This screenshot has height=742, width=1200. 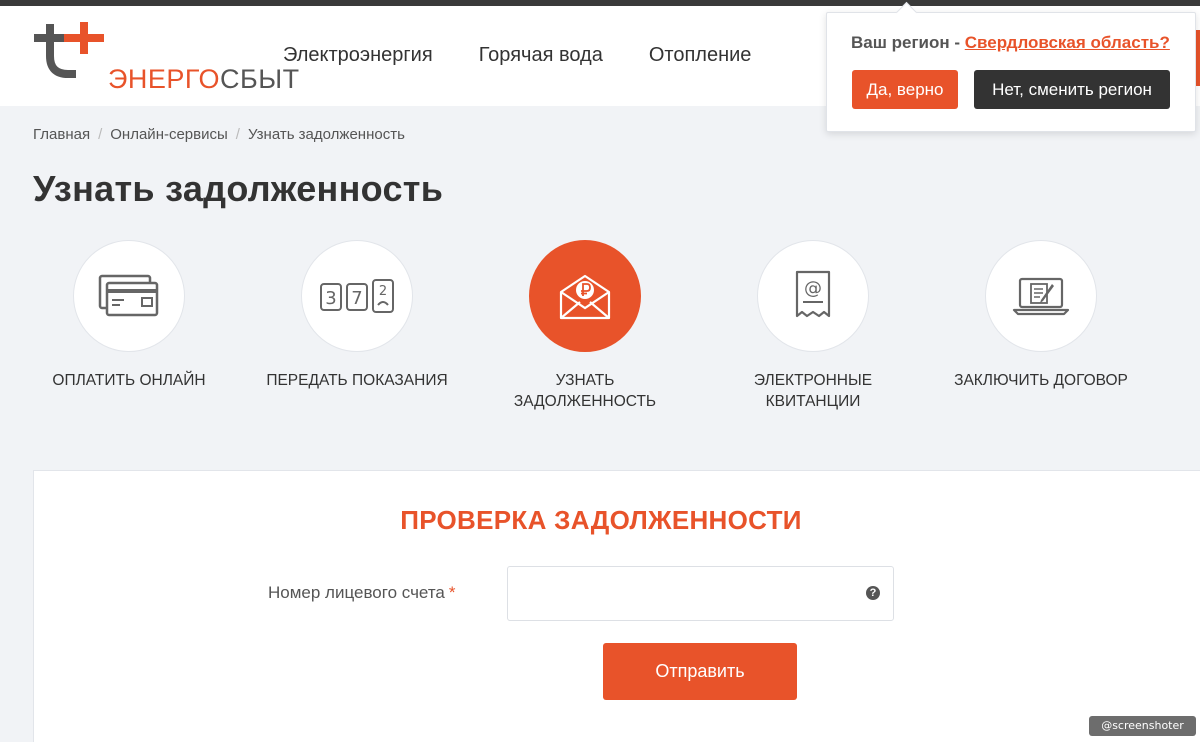 What do you see at coordinates (164, 56) in the screenshot?
I see `energosbyt-logo: ЭНЕРГОСБЫТ` at bounding box center [164, 56].